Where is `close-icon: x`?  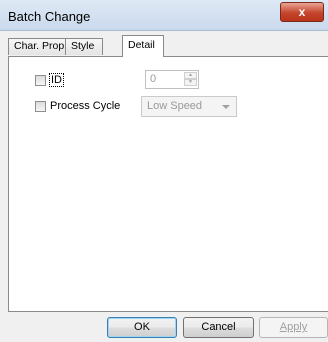 close-icon: x is located at coordinates (302, 12).